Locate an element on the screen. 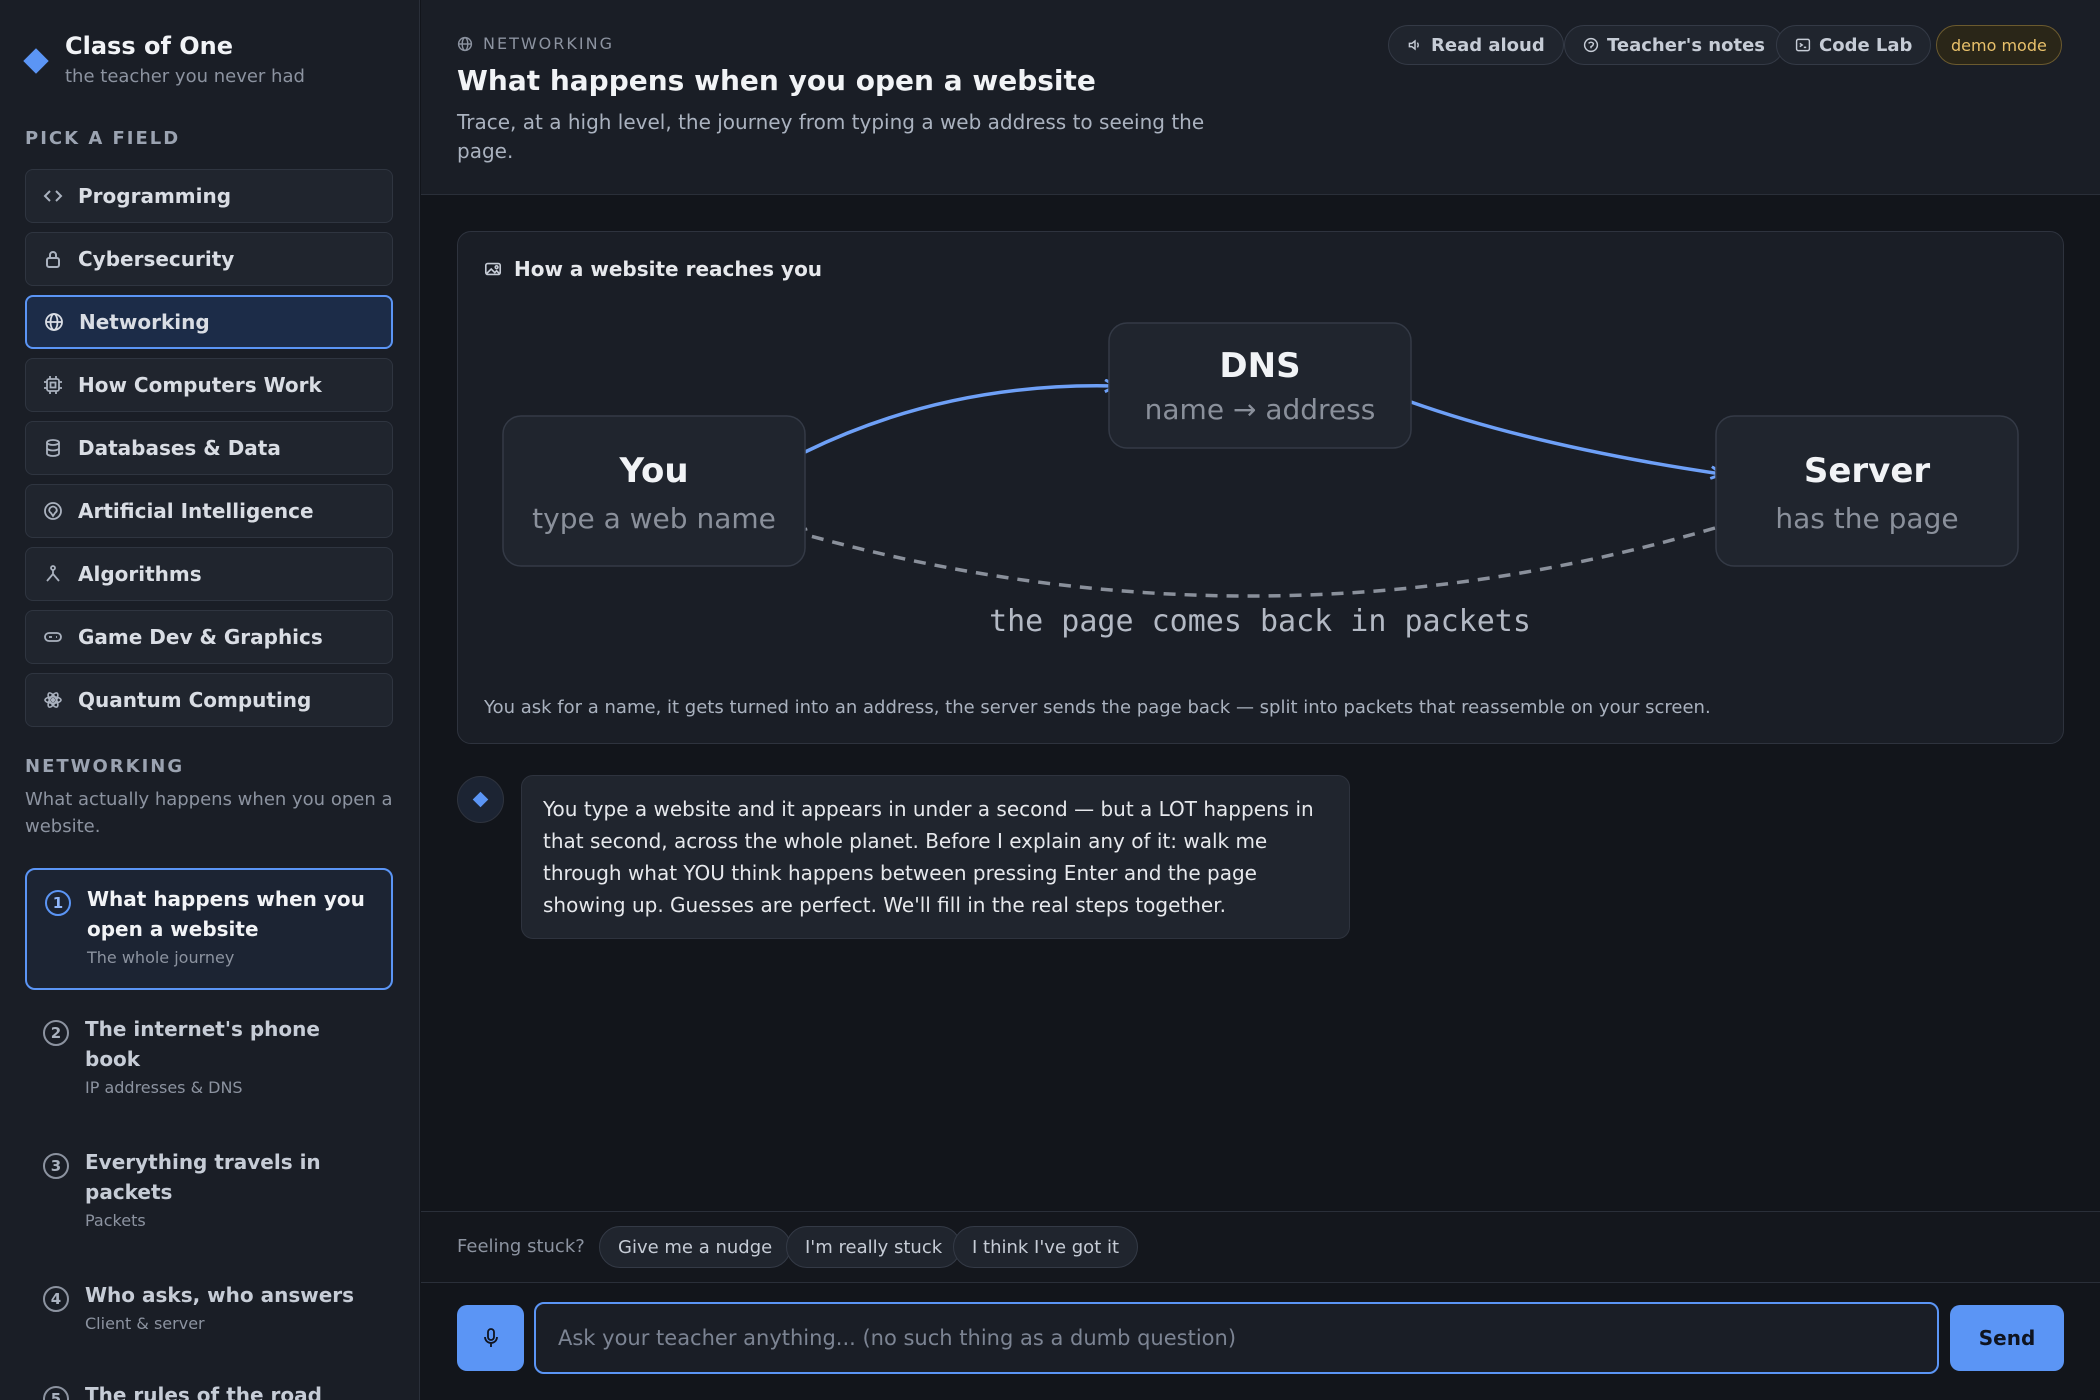 This screenshot has width=2100, height=1400. lesson-title: What happens when you open a website is located at coordinates (226, 914).